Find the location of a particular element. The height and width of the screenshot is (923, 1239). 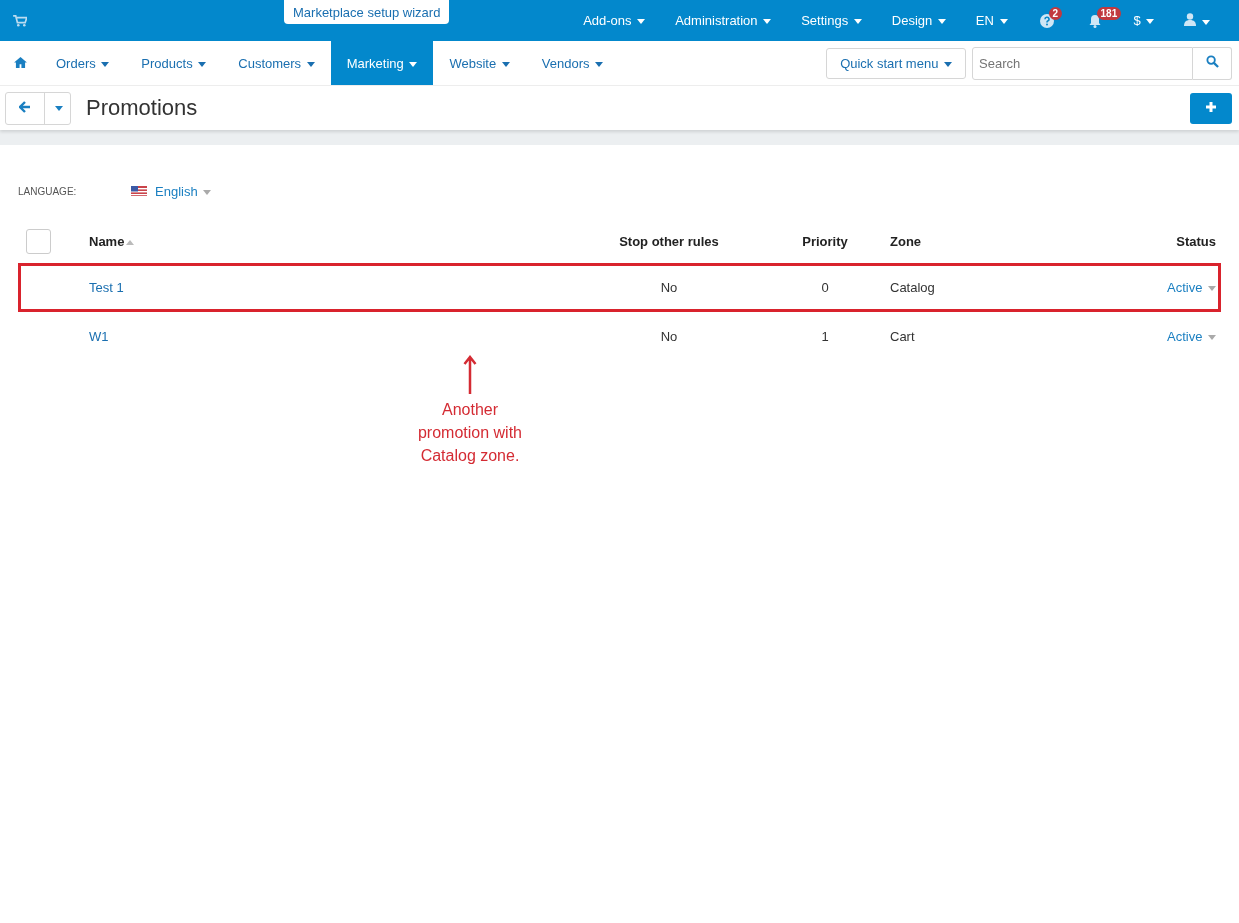

nav-tab: Orders is located at coordinates (83, 63).